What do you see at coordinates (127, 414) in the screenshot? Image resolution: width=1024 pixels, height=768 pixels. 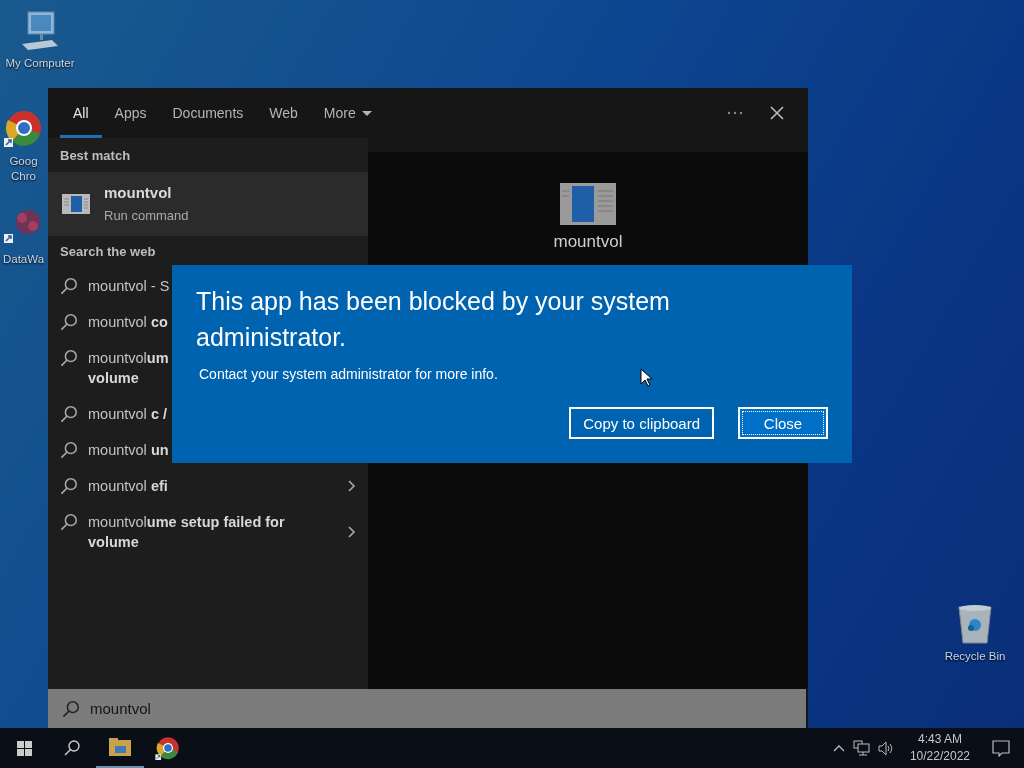 I see `search-suggestion: mountvol c /` at bounding box center [127, 414].